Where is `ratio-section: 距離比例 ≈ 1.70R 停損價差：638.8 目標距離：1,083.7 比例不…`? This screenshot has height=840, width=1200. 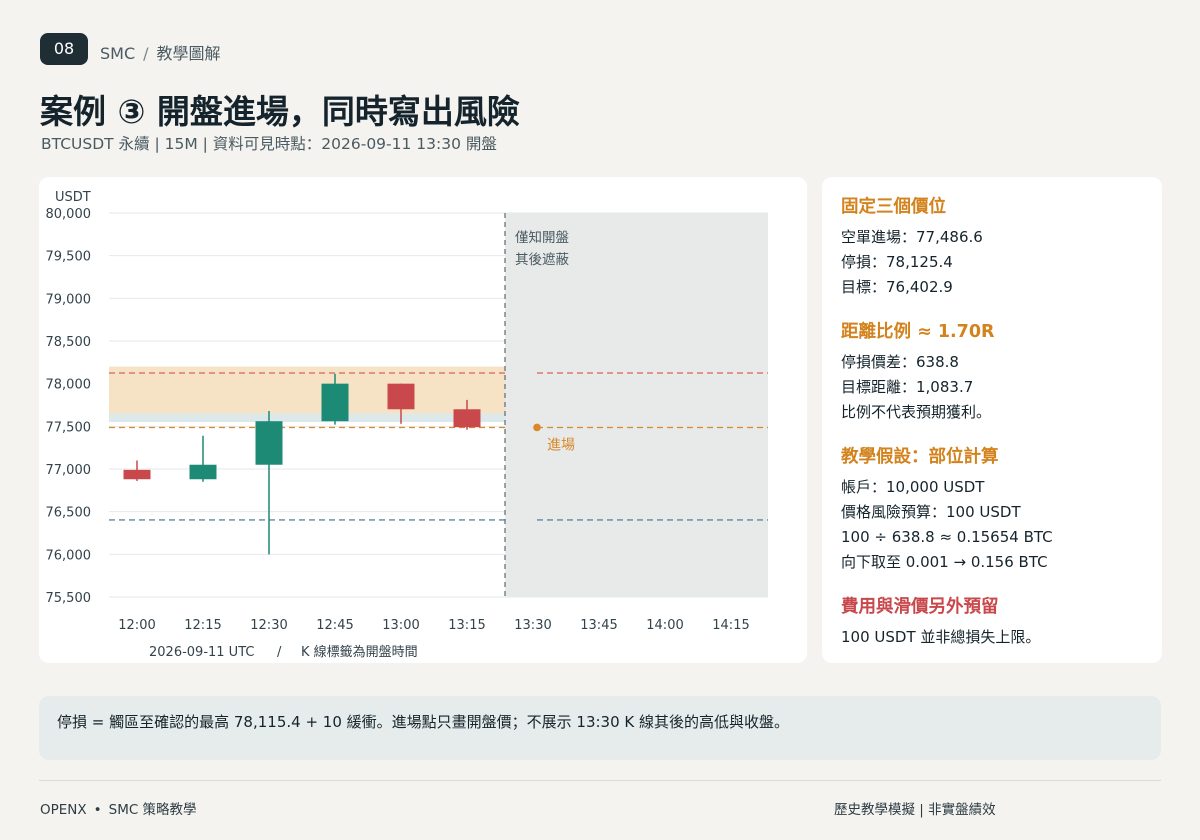
ratio-section: 距離比例 ≈ 1.70R 停損價差：638.8 目標距離：1,083.7 比例不… is located at coordinates (995, 371).